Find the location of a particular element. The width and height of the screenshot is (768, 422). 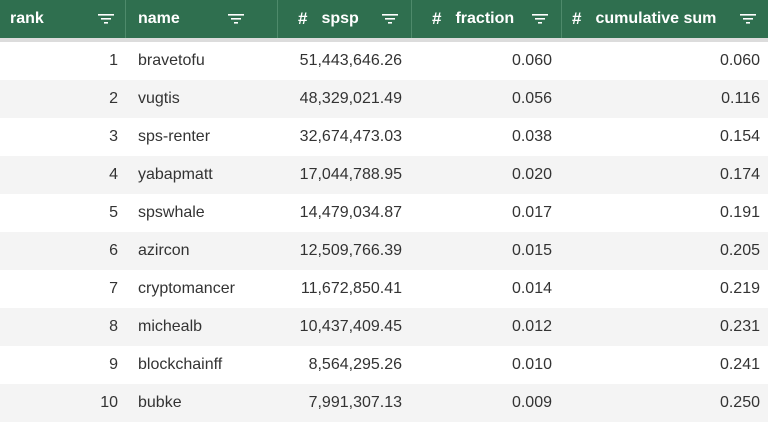

table-row: 10 bubke 7,991,307.13 0.009 0.250 is located at coordinates (384, 403).